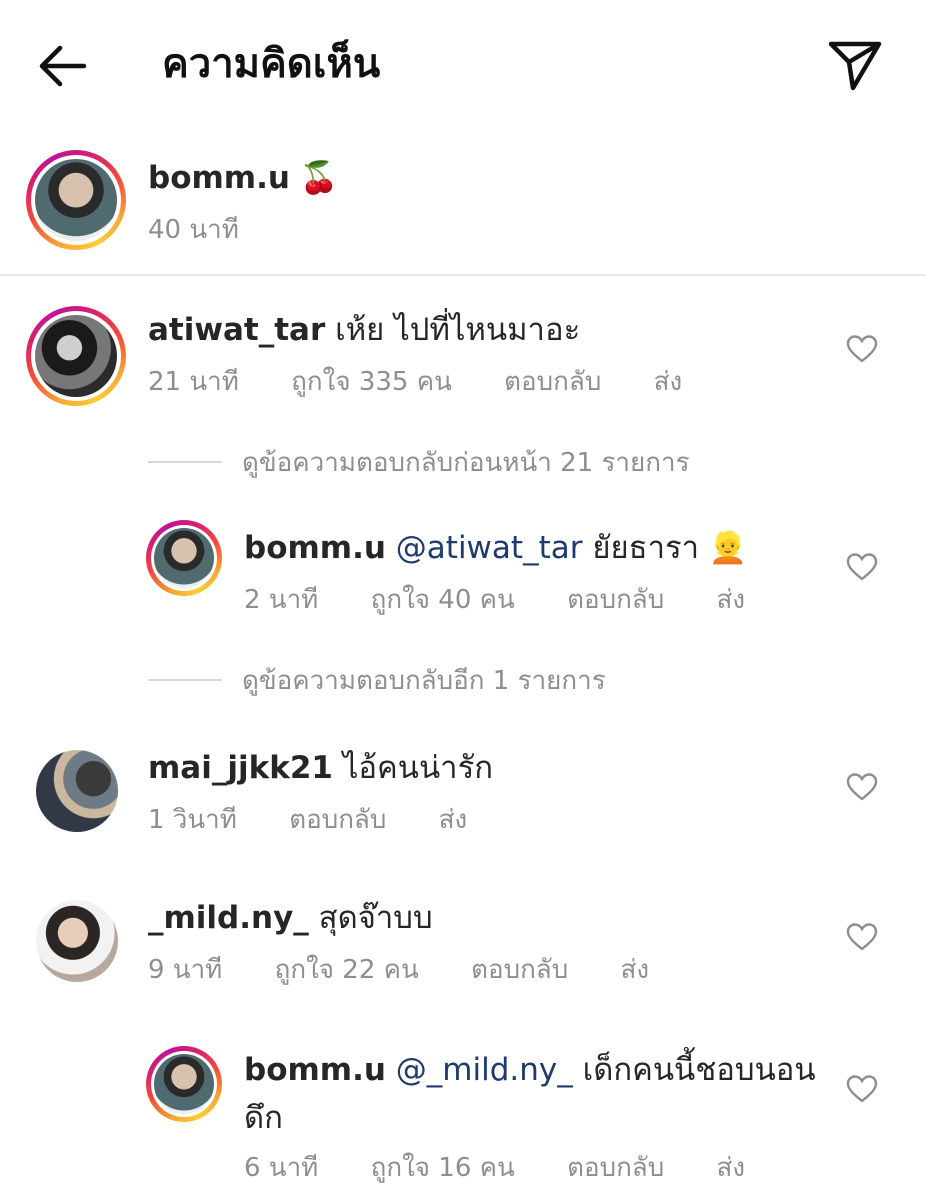 This screenshot has width=926, height=1200. I want to click on caption-text: bomm.u 🍒, so click(243, 178).